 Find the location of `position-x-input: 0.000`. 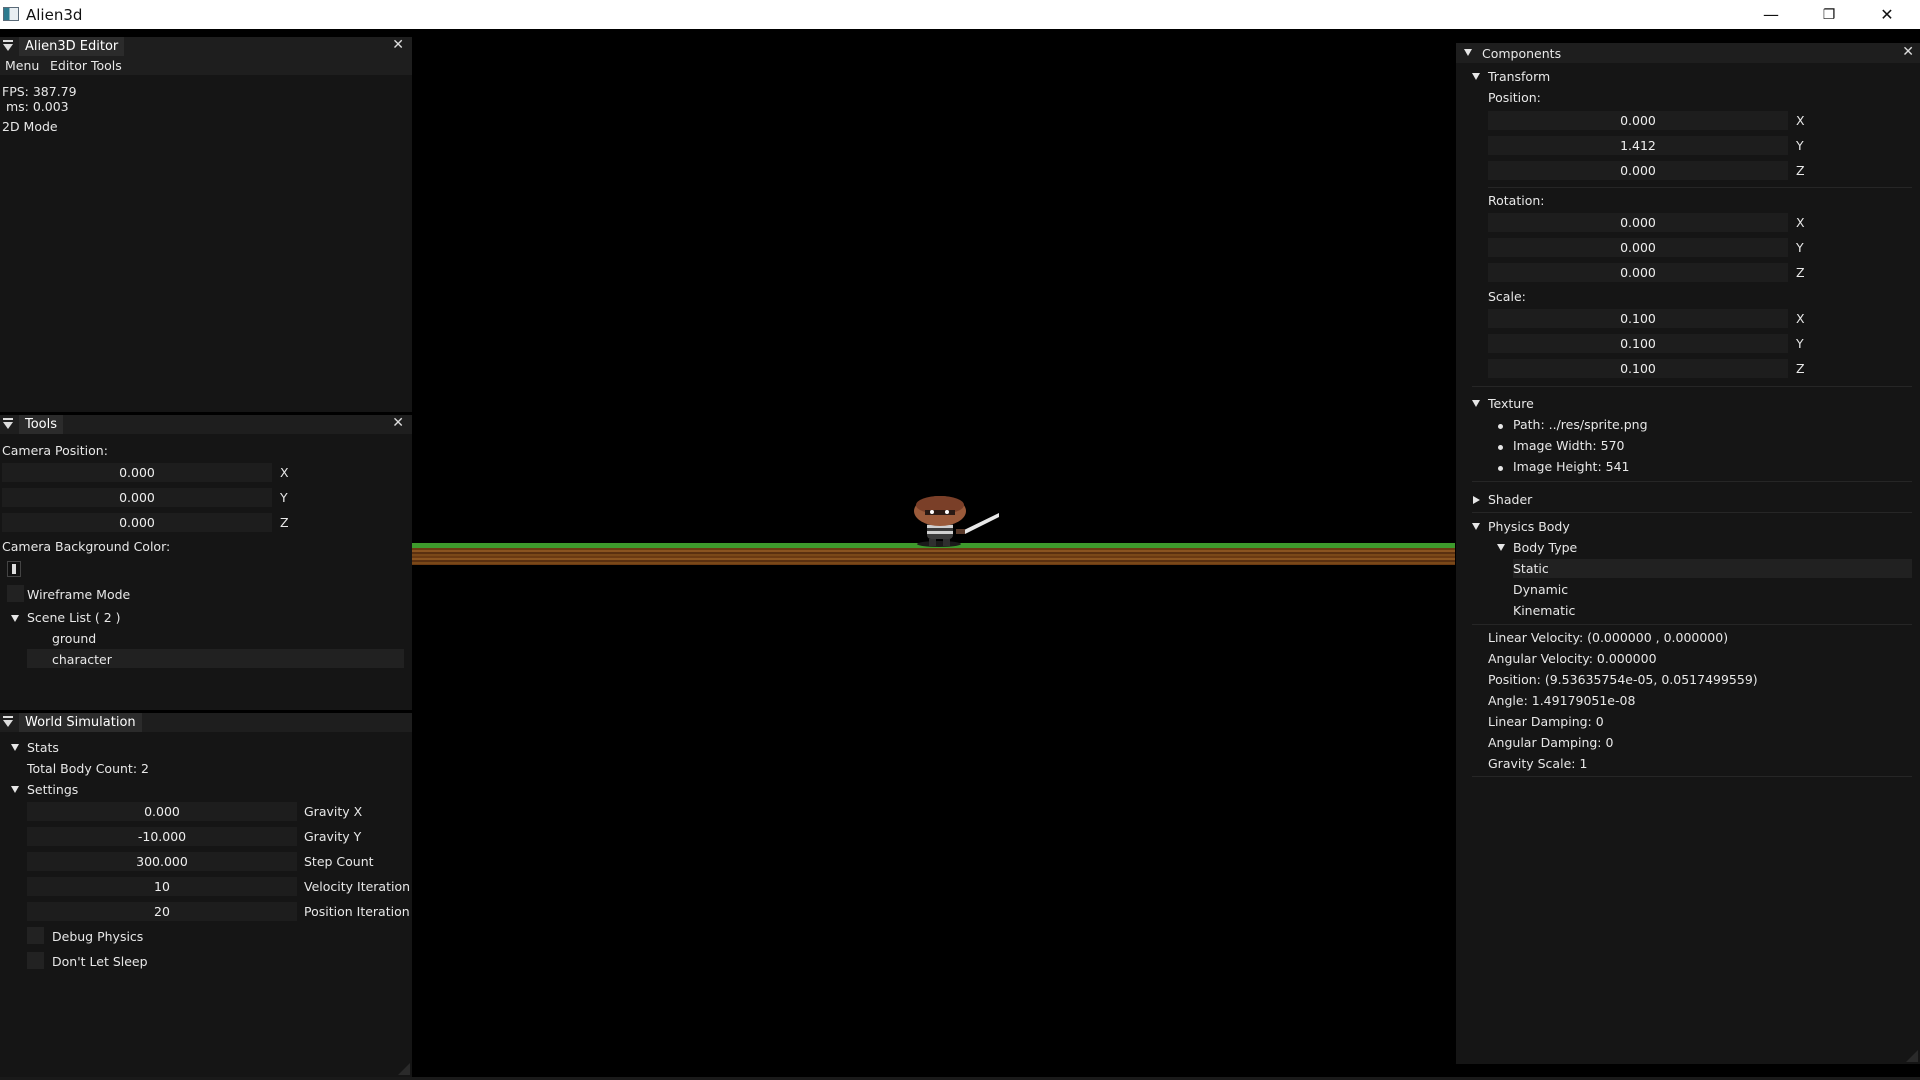

position-x-input: 0.000 is located at coordinates (1638, 120).